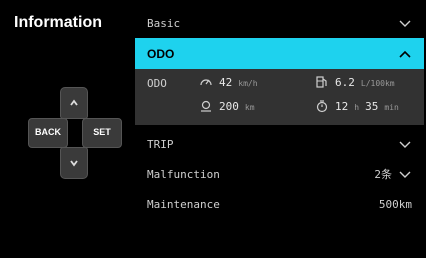 The height and width of the screenshot is (258, 426). I want to click on speed-stat: 42 km/h, so click(228, 82).